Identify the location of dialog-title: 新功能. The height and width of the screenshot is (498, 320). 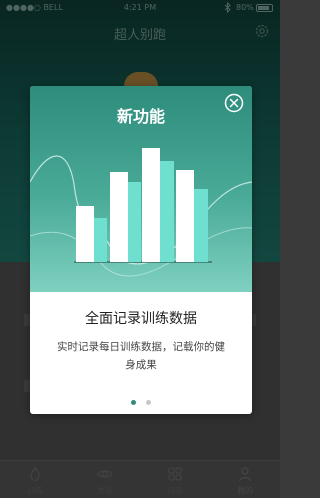
(140, 116).